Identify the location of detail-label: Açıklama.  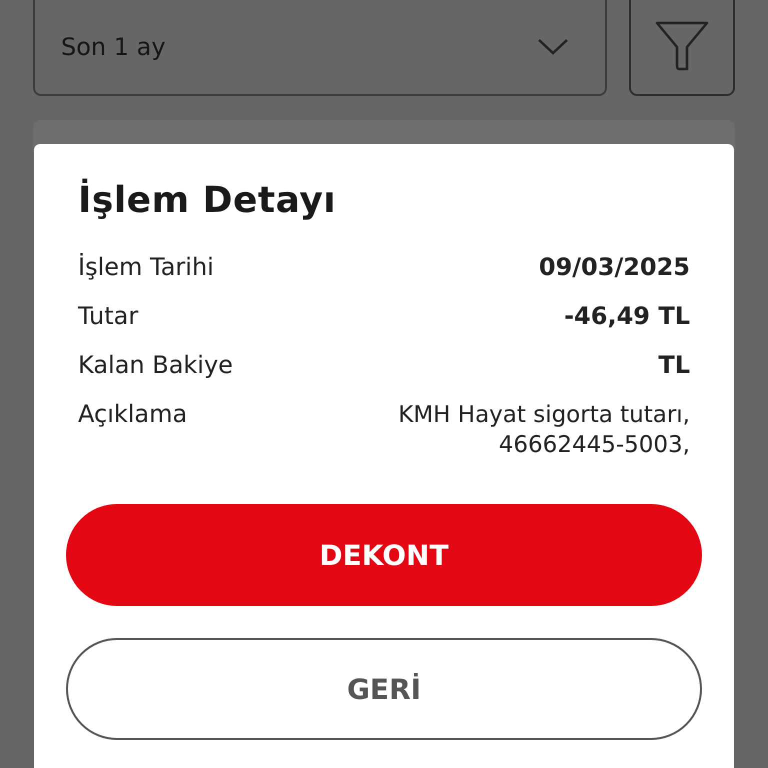
(133, 414).